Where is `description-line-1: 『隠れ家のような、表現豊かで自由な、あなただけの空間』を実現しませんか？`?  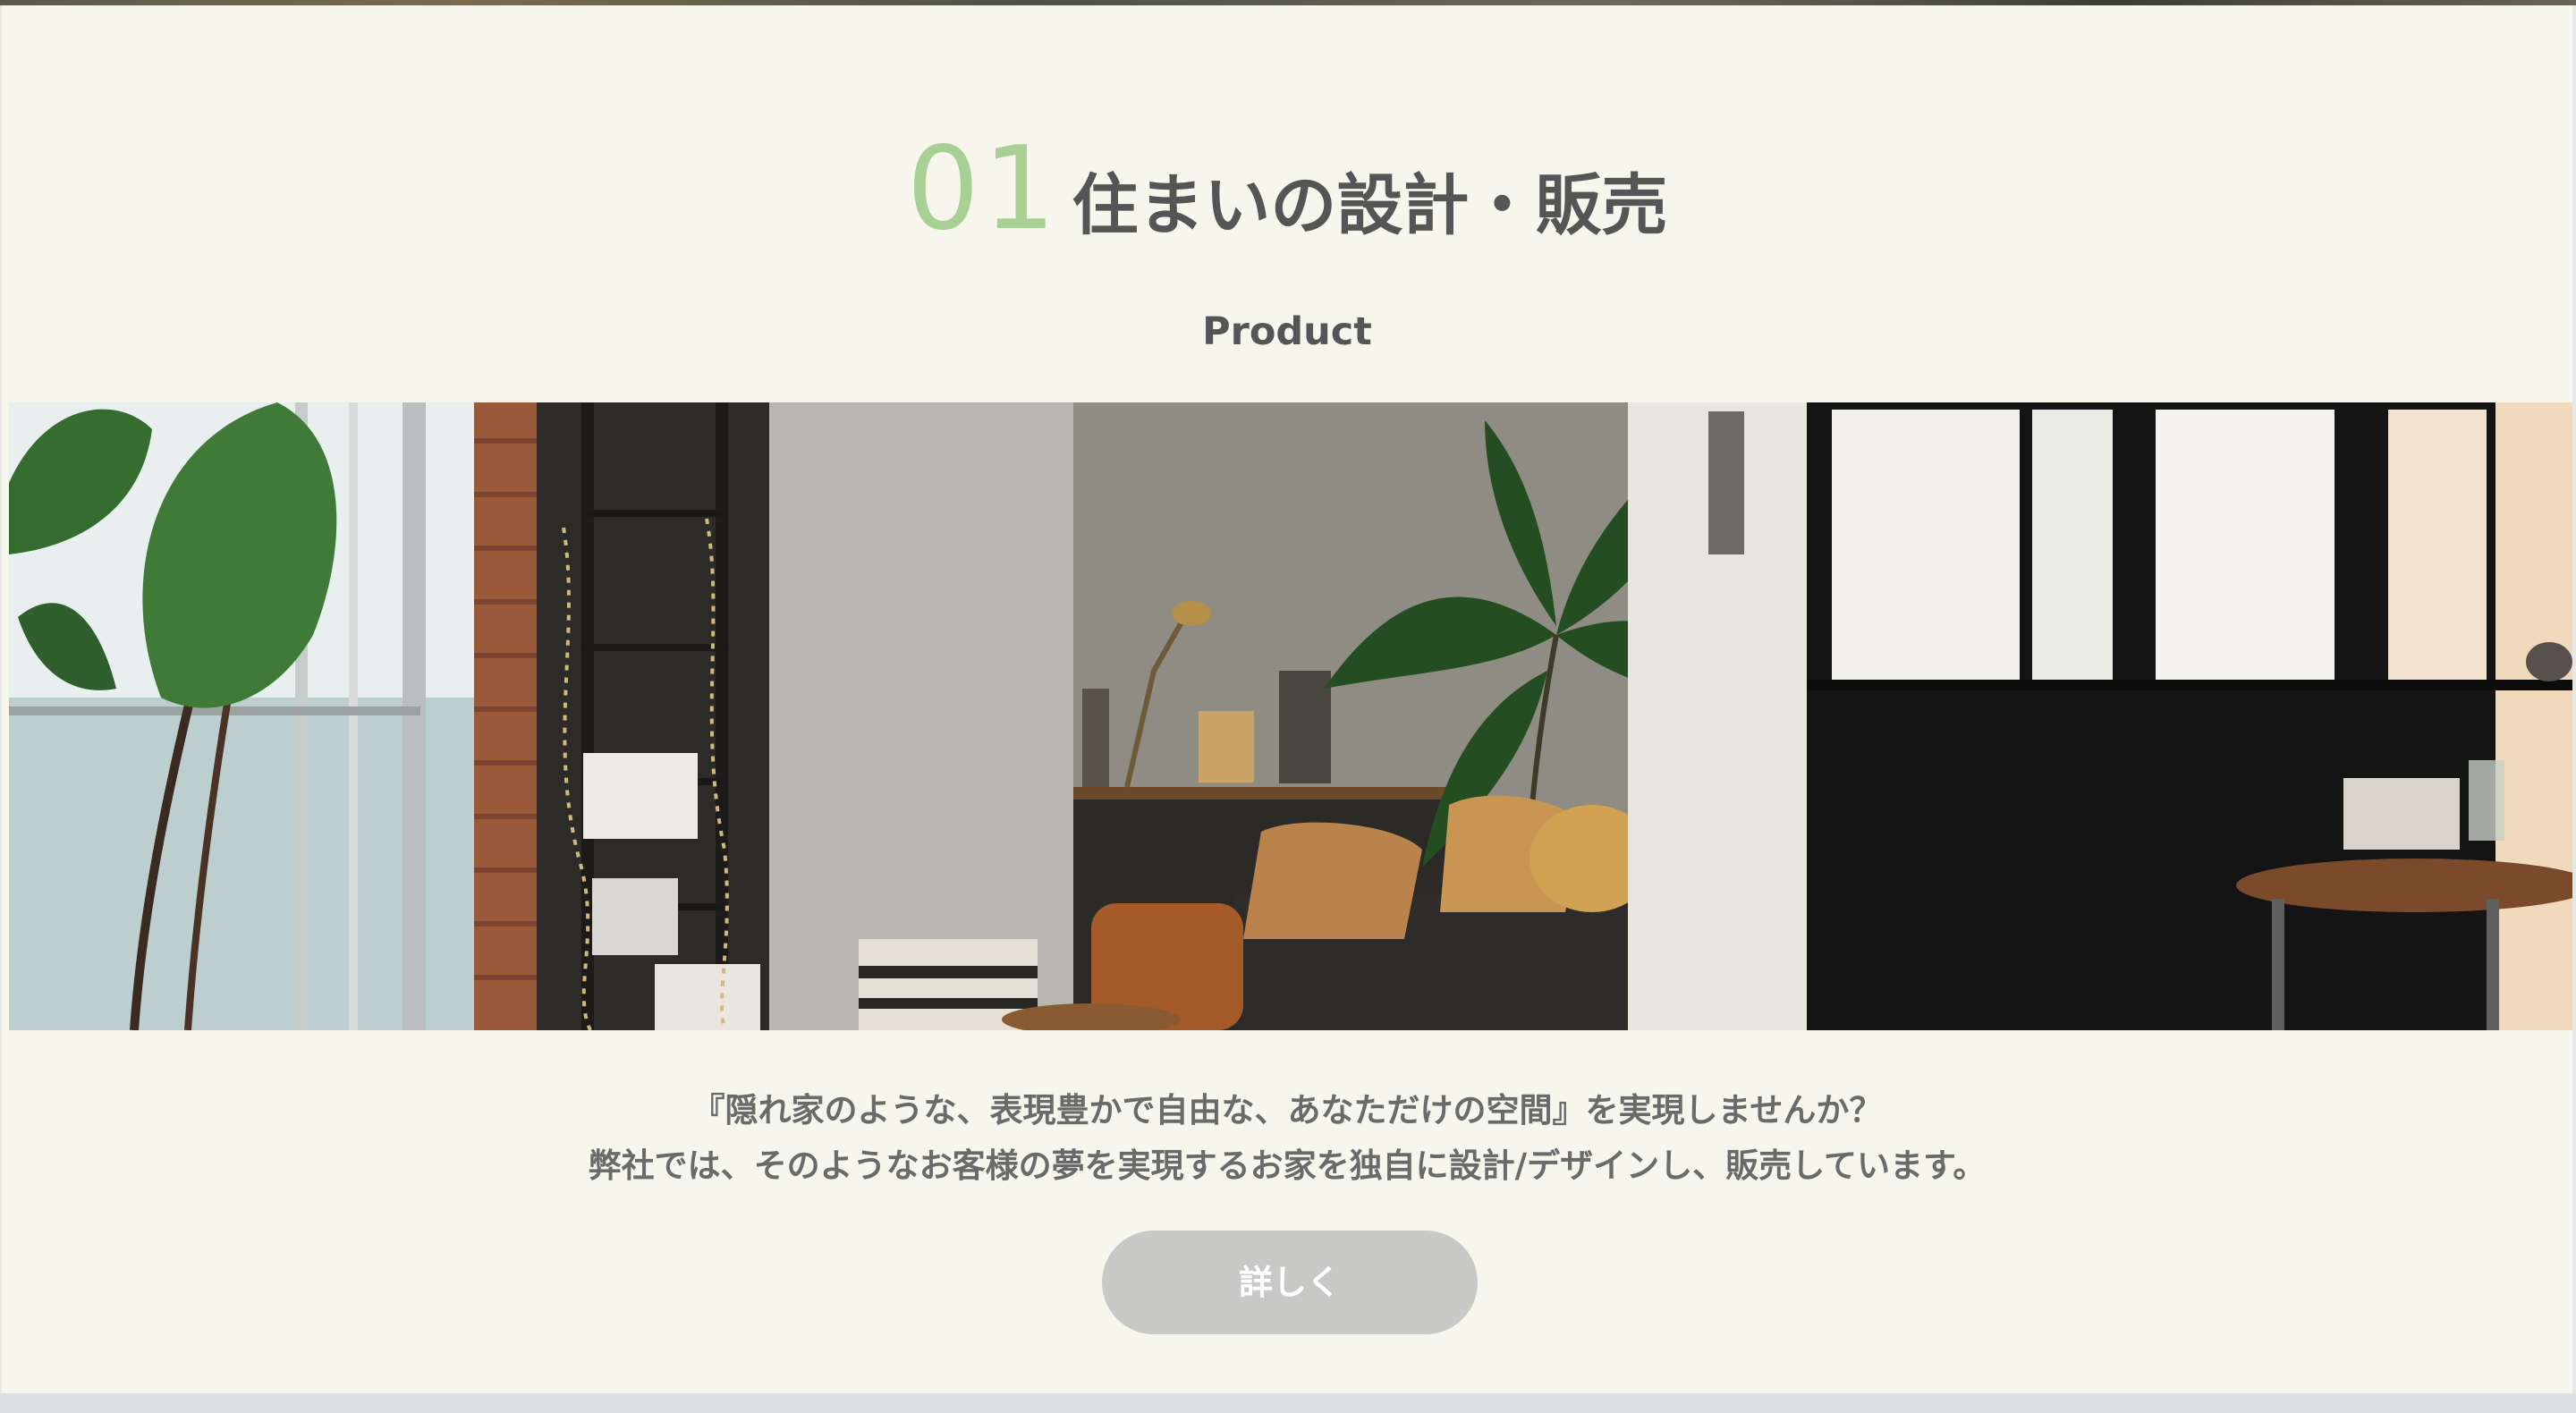
description-line-1: 『隠れ家のような、表現豊かで自由な、あなただけの空間』を実現しませんか？ is located at coordinates (1287, 1110).